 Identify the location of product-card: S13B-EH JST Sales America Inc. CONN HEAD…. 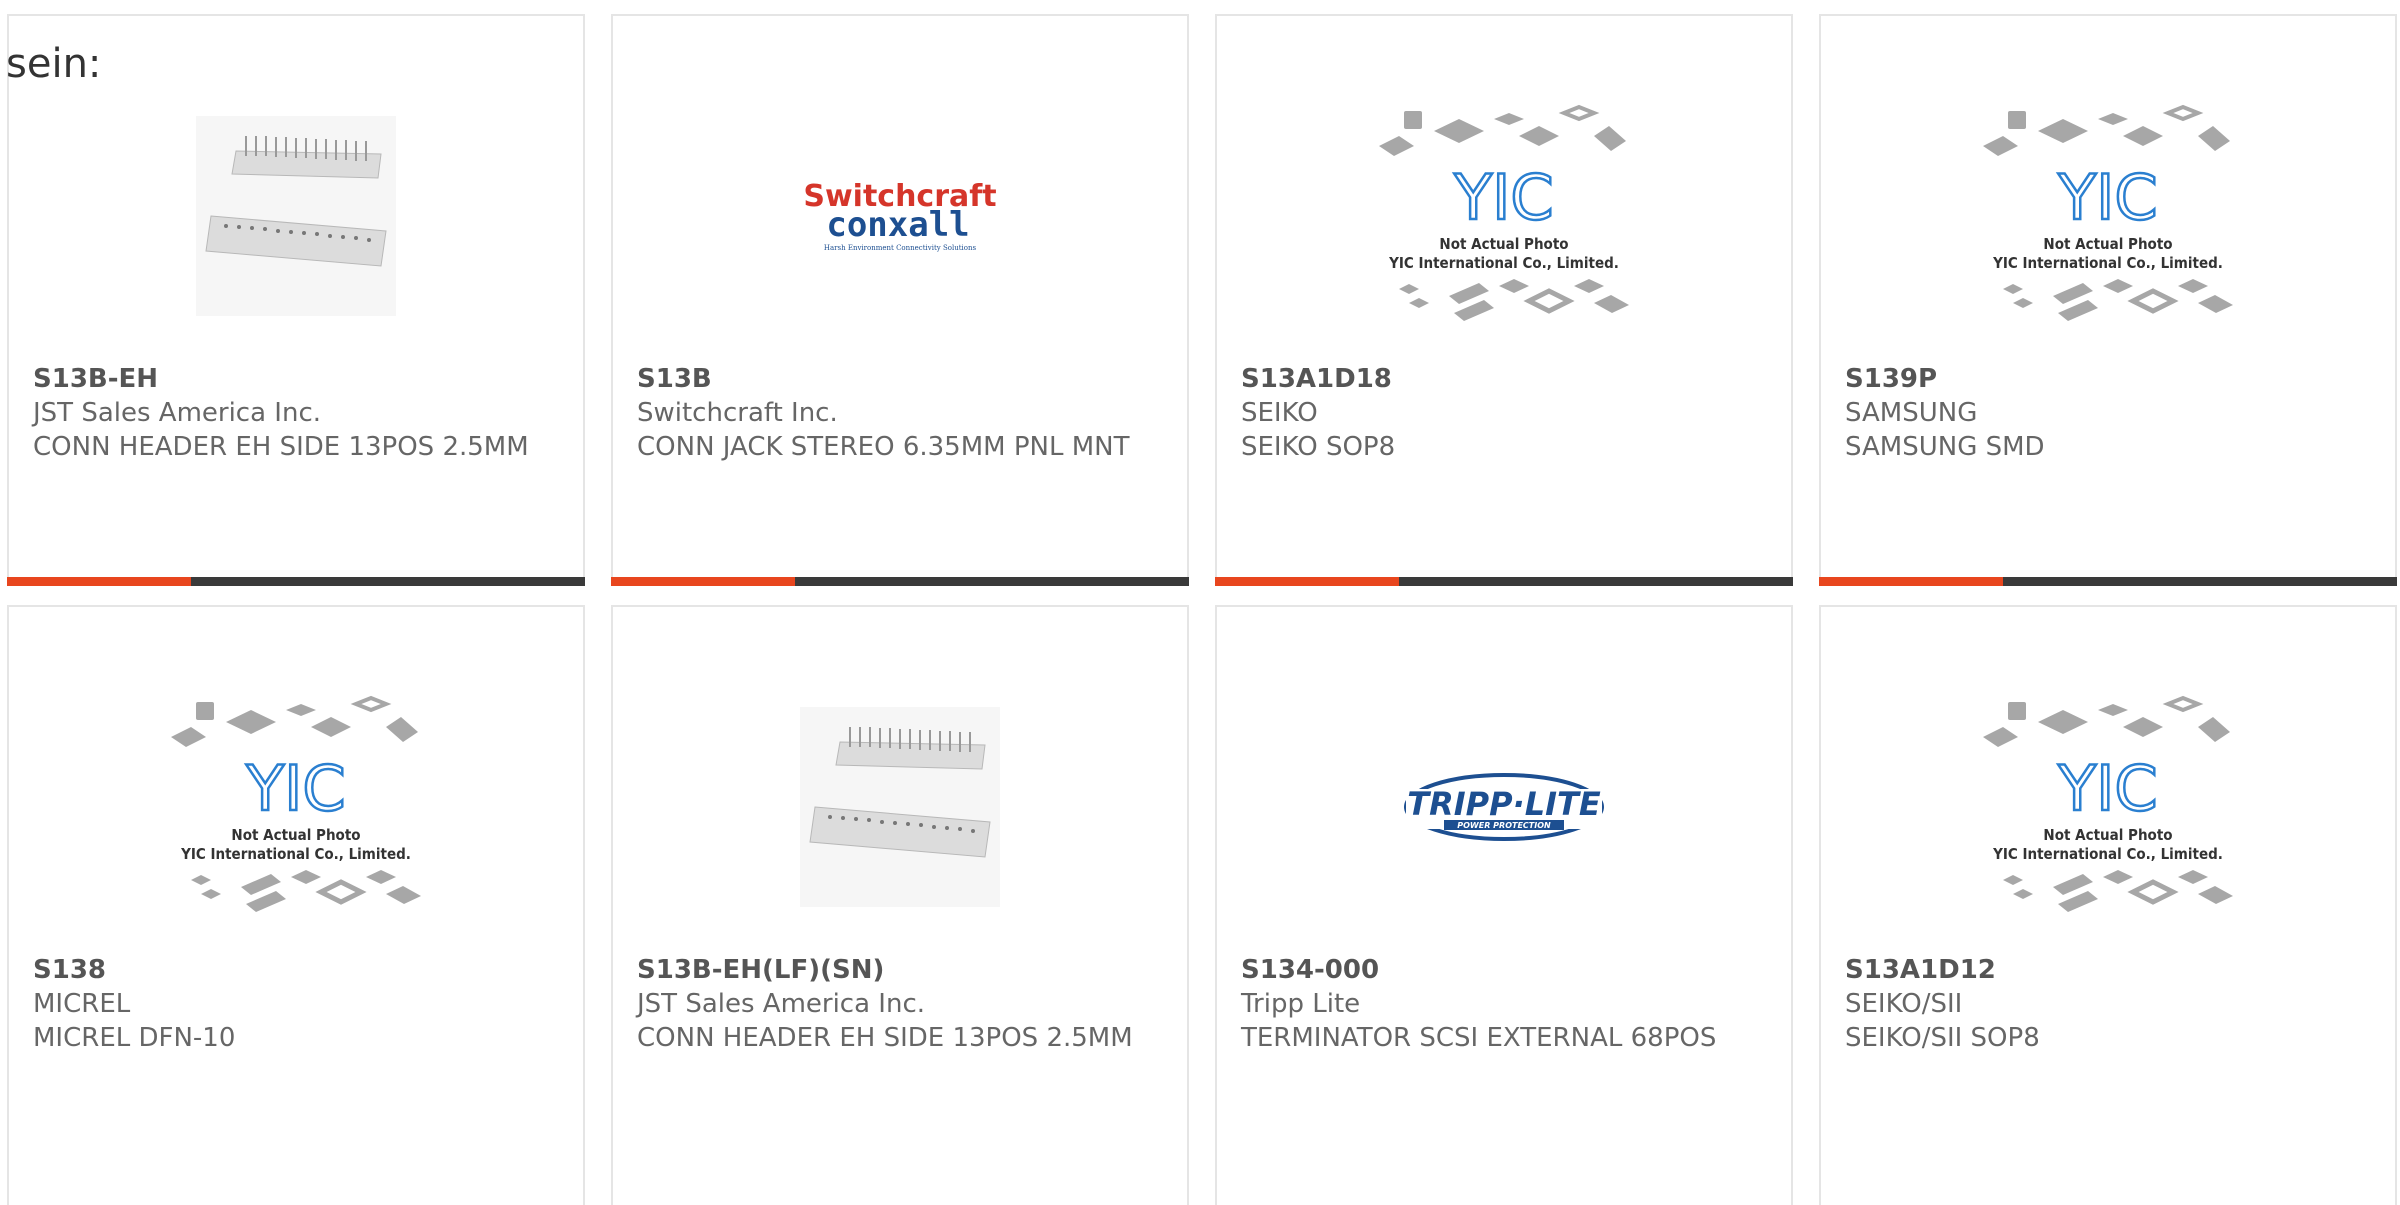
(296, 300).